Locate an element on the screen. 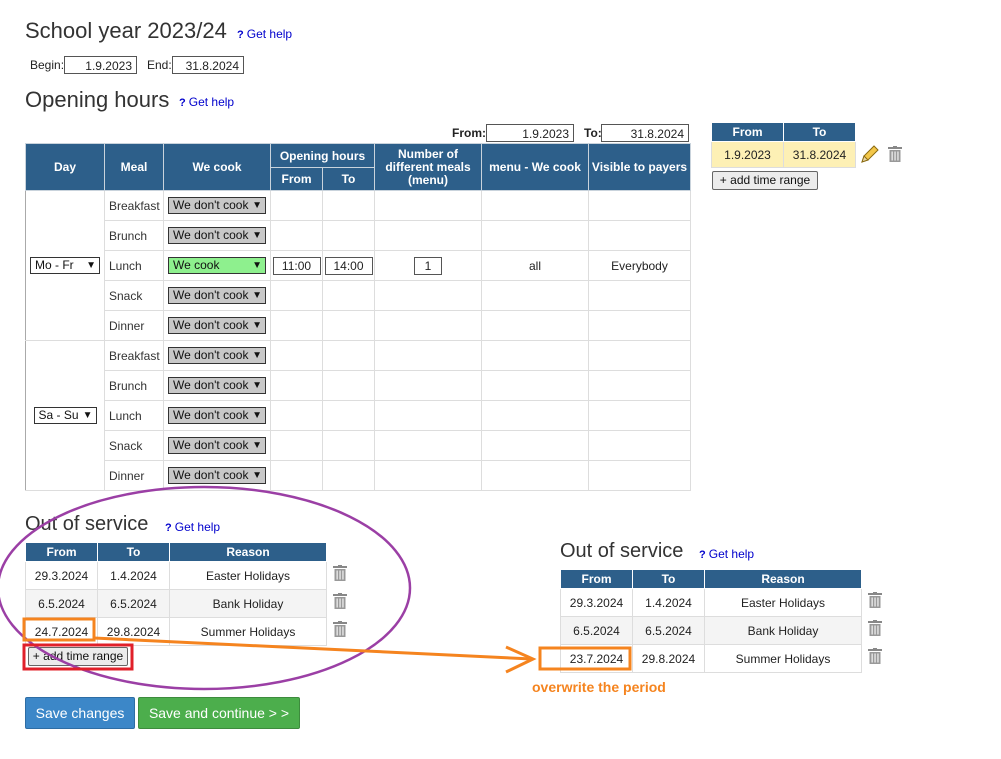 This screenshot has width=1001, height=759. day-select: Sa - Su ▼ is located at coordinates (65, 415).